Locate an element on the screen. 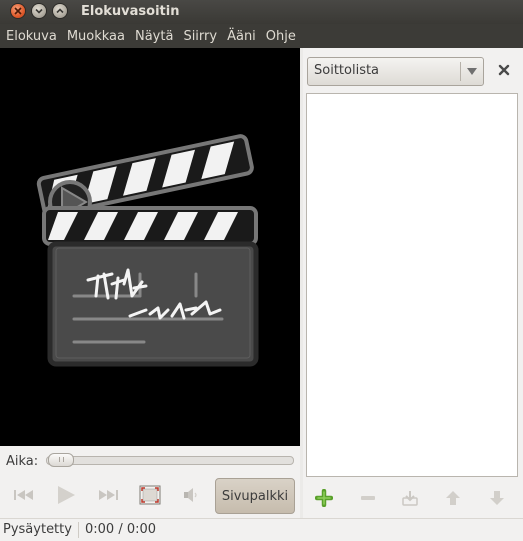  play-icon is located at coordinates (66, 495).